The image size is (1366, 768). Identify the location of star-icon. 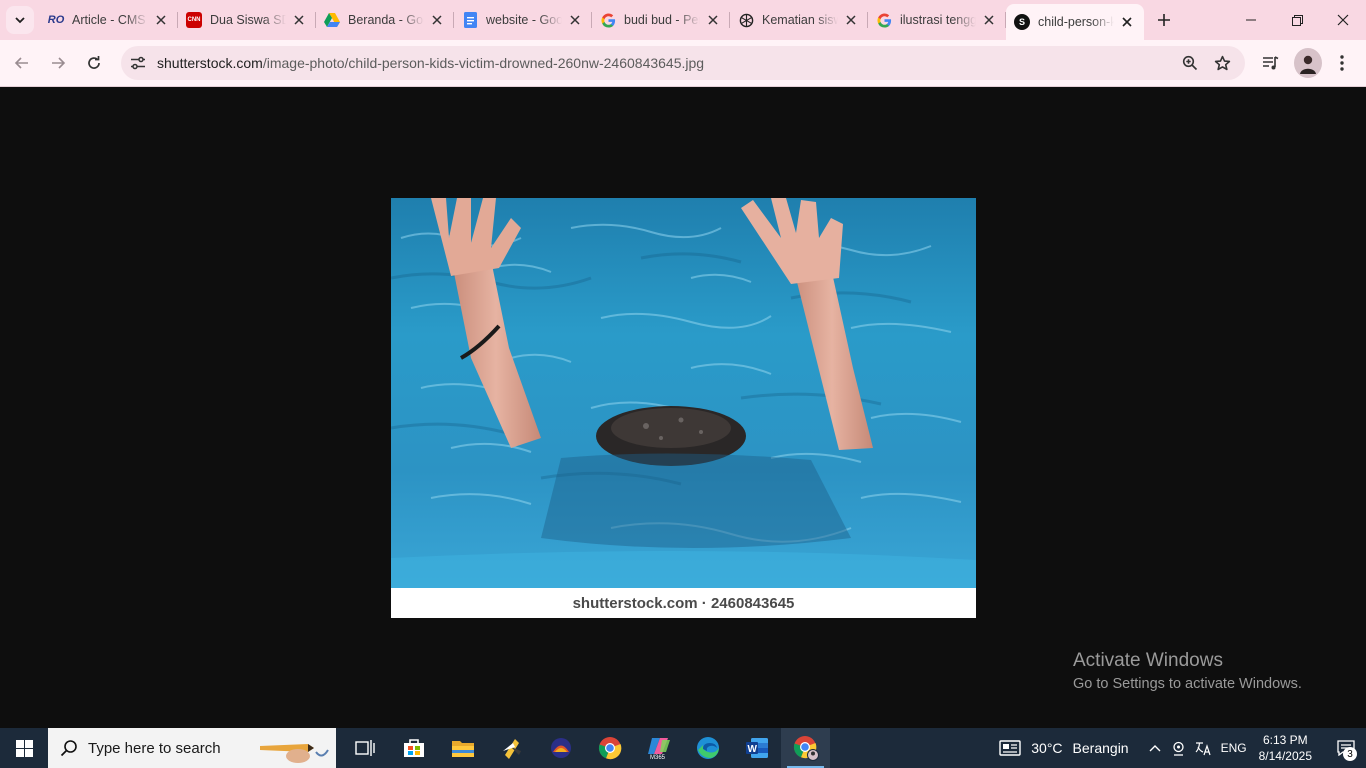
(1222, 62).